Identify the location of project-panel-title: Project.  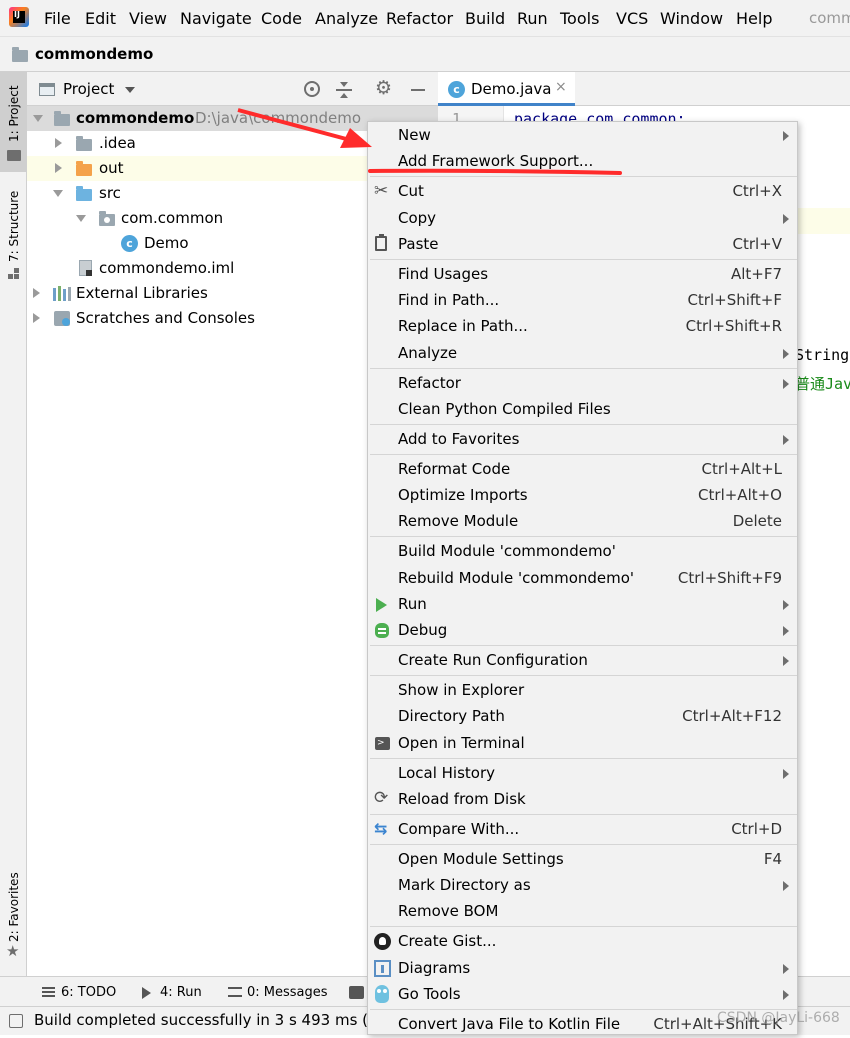
(88, 89).